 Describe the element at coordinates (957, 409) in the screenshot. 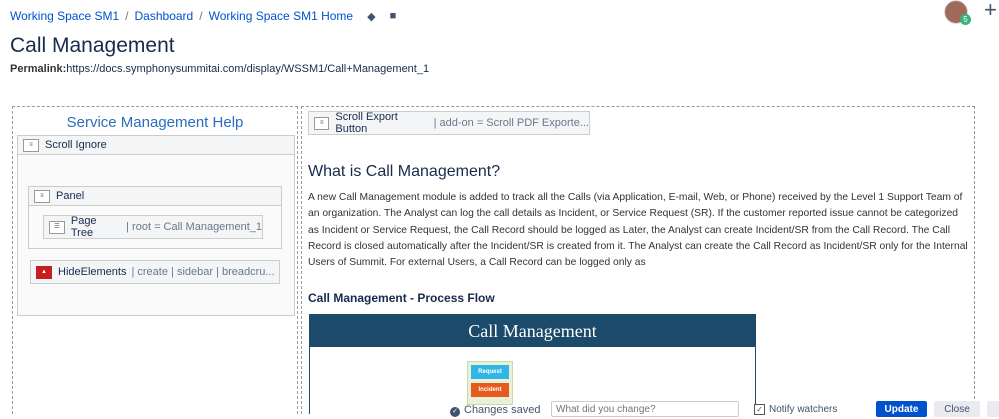

I see `close-button: Close` at that location.